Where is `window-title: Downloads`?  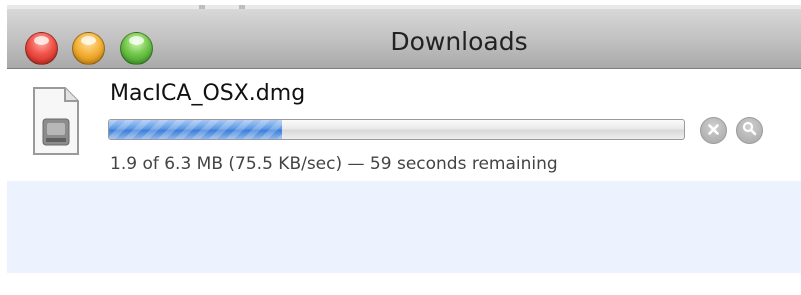
window-title: Downloads is located at coordinates (459, 41).